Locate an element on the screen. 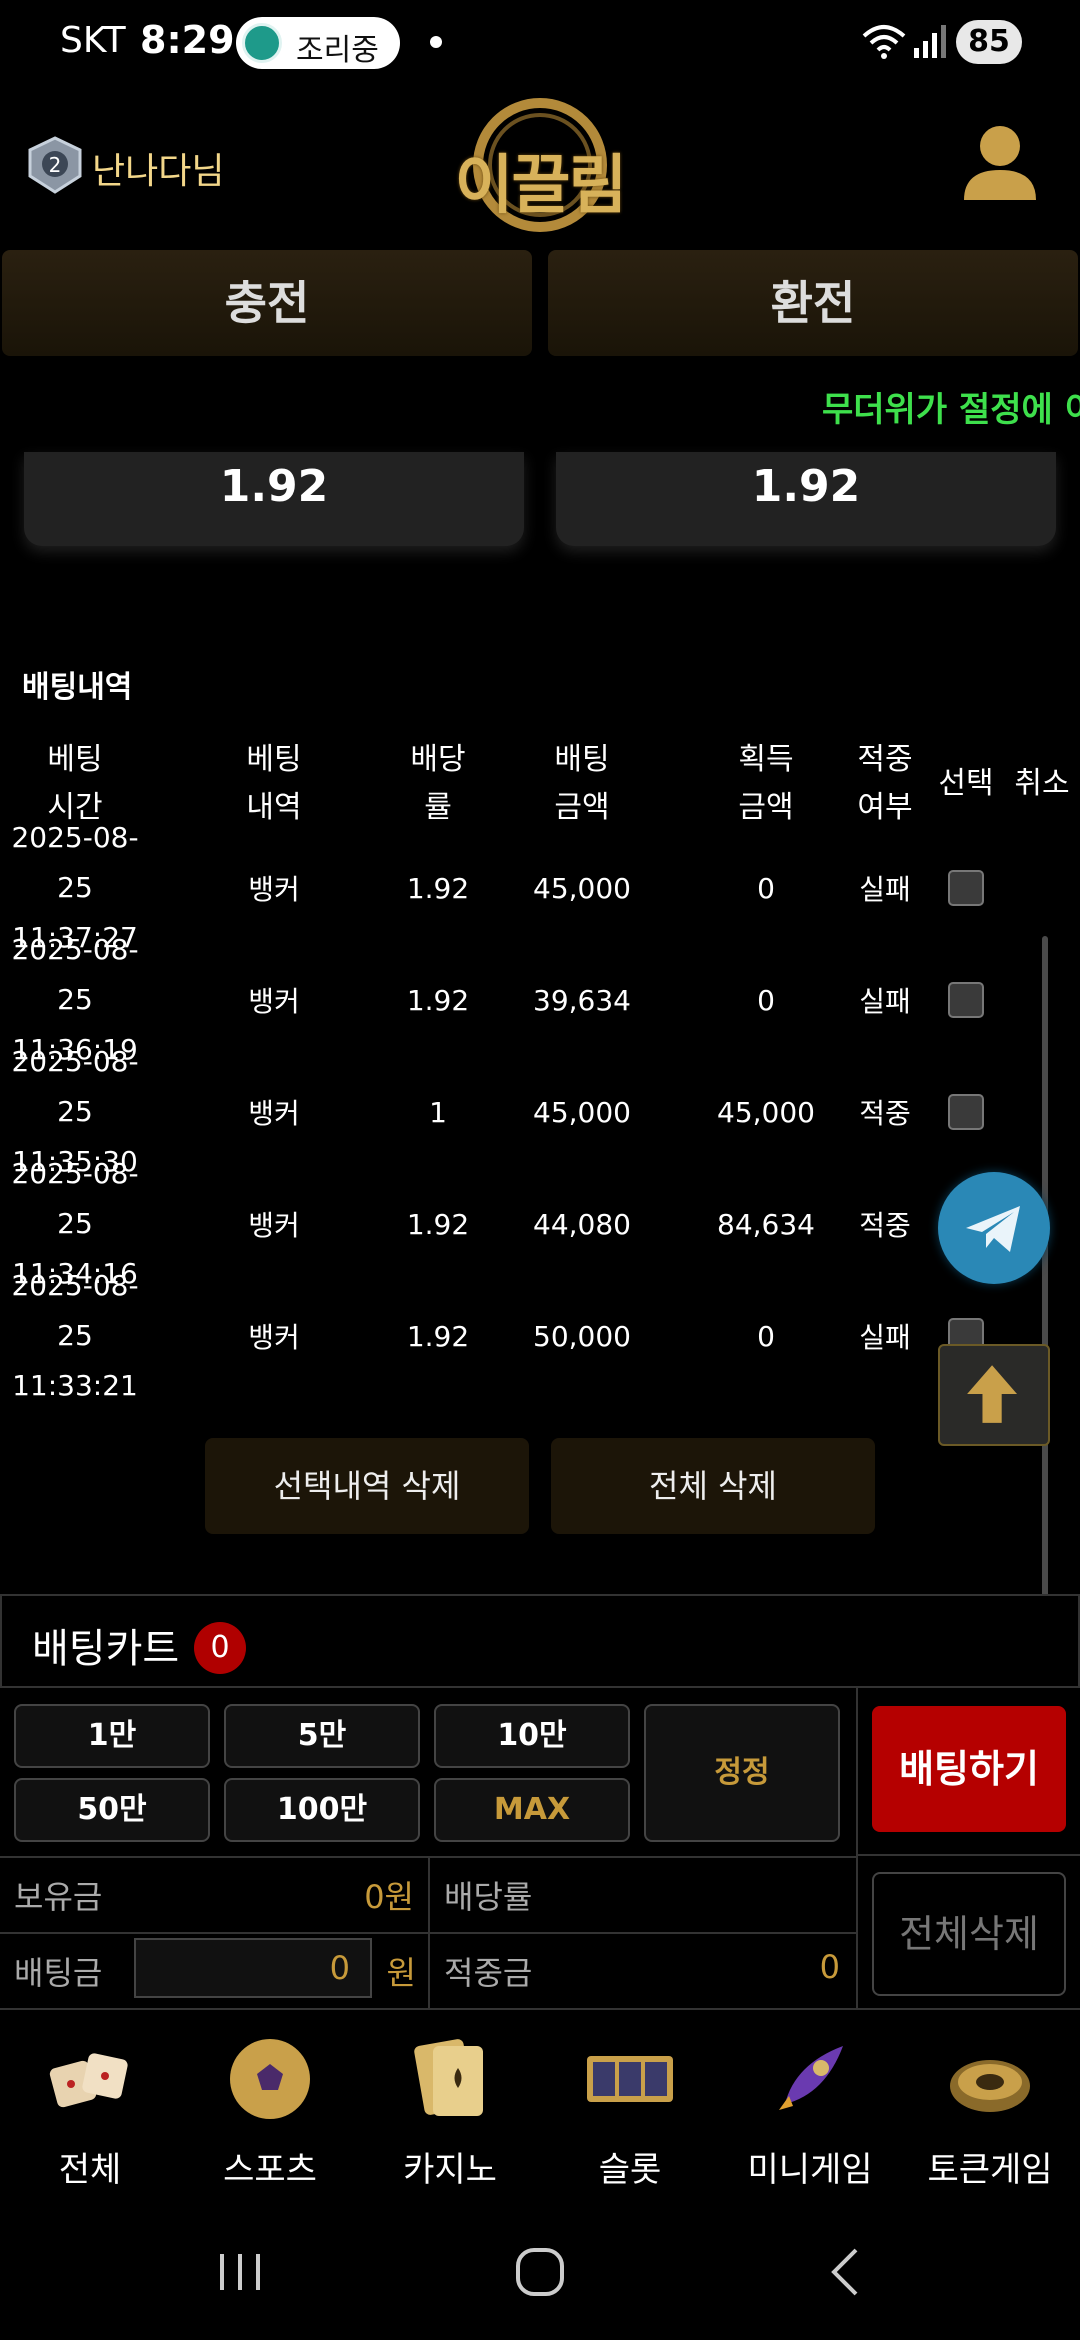  col-header-win-l1: 획득 is located at coordinates (766, 759).